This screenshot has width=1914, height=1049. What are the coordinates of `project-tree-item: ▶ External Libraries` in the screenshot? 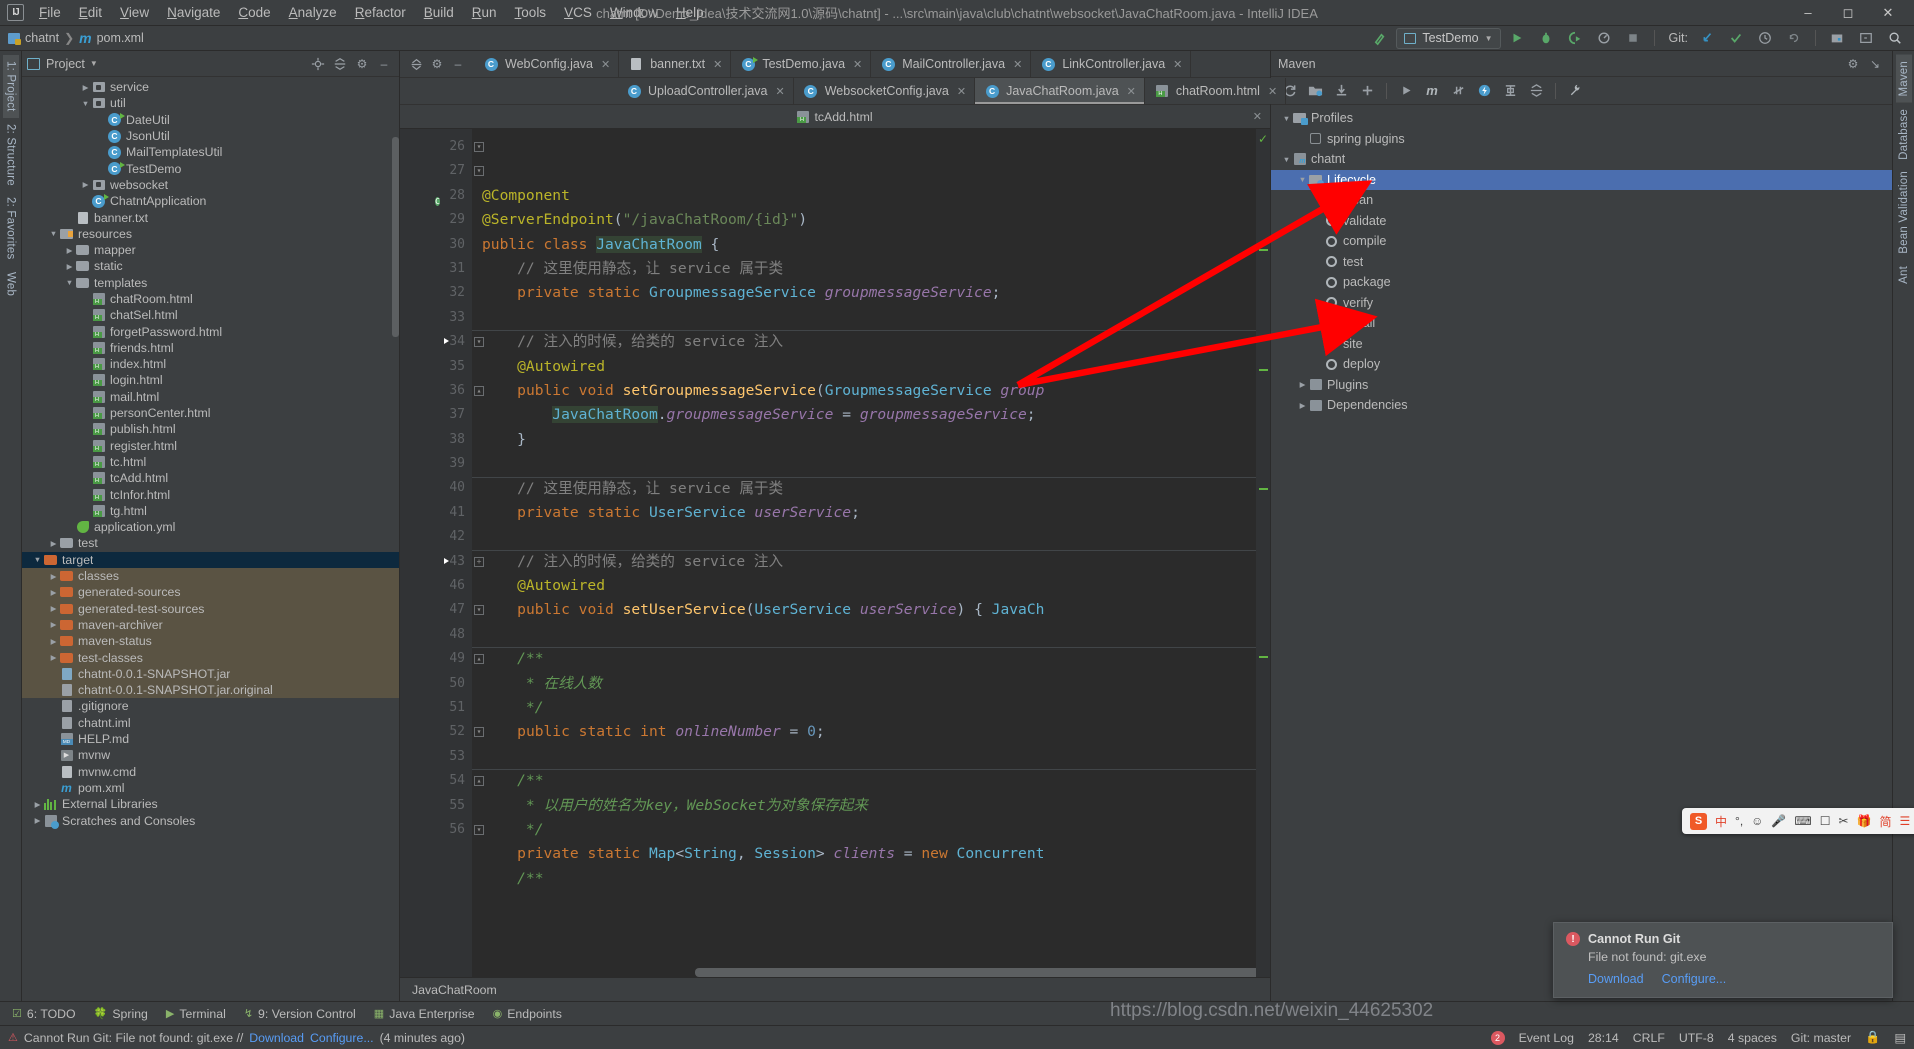 It's located at (210, 804).